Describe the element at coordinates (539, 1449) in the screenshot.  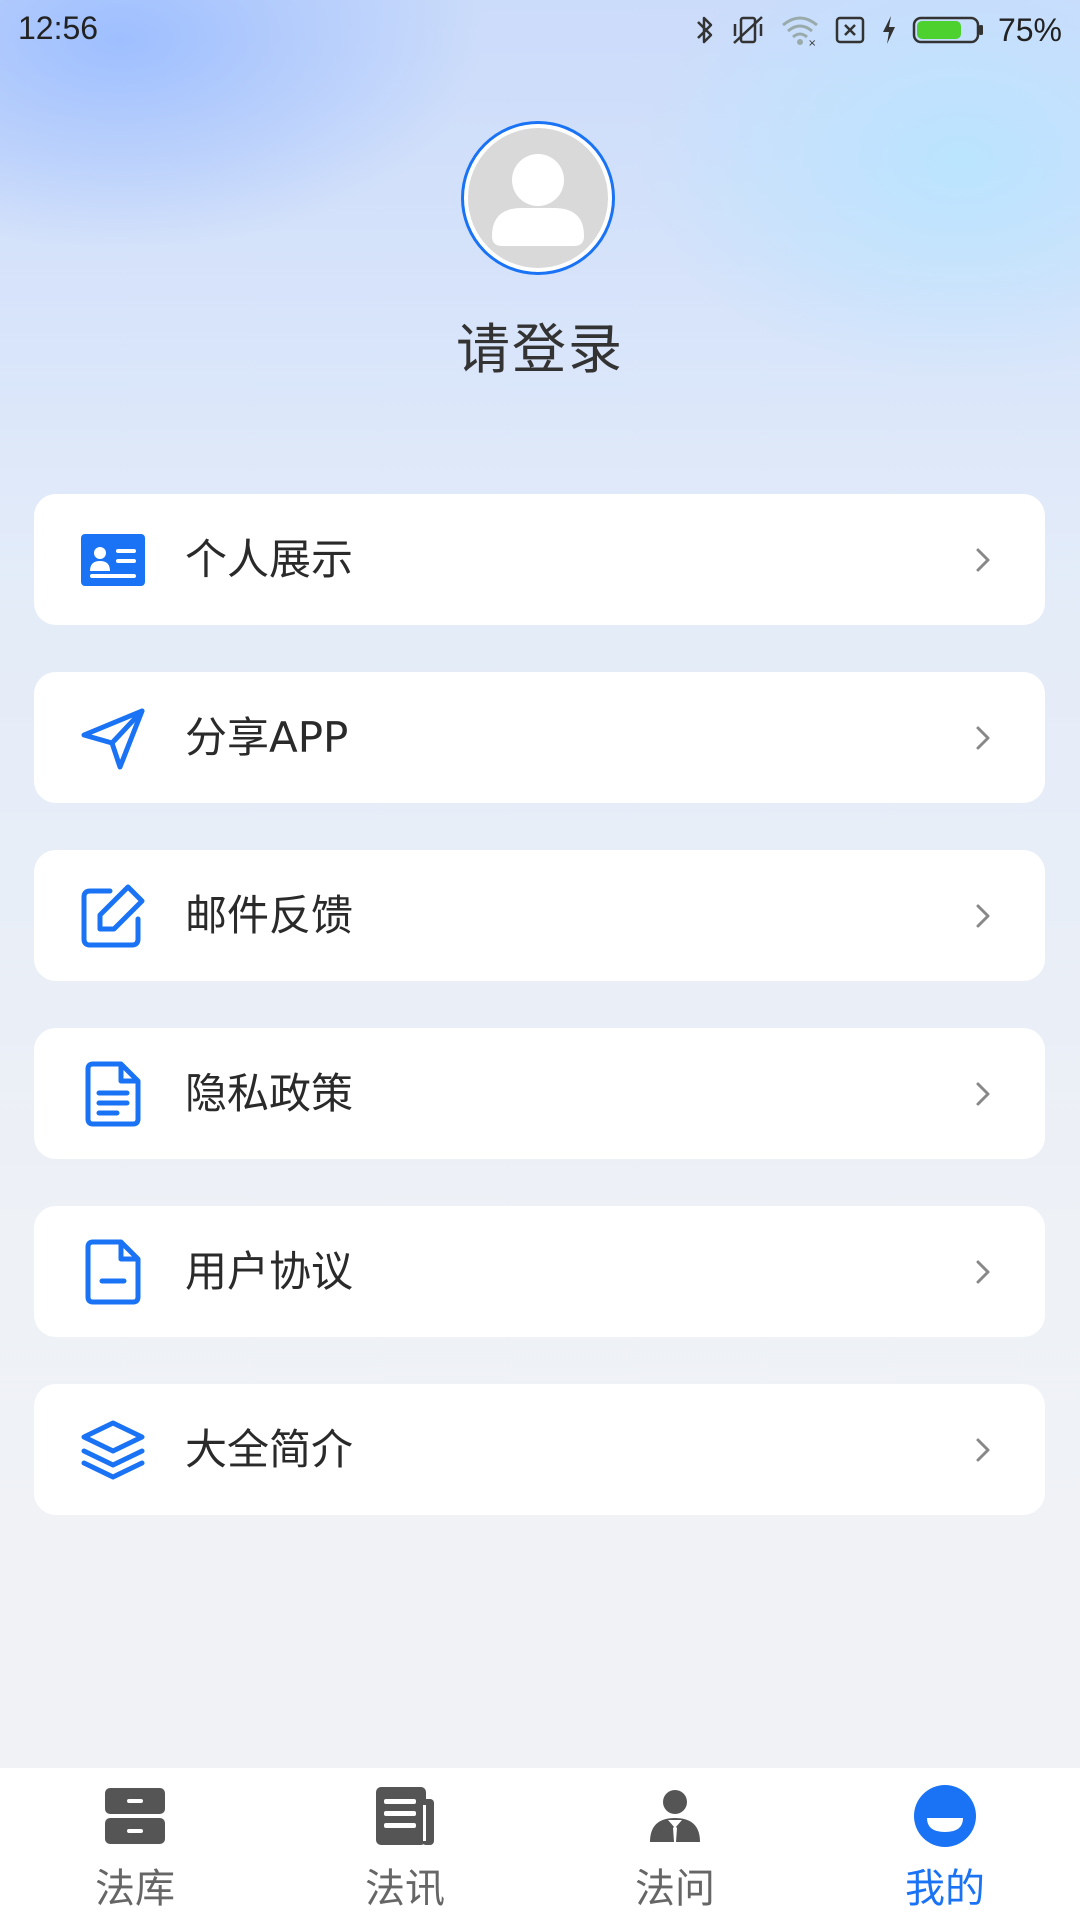
I see `menu-item-about: 大全简介` at that location.